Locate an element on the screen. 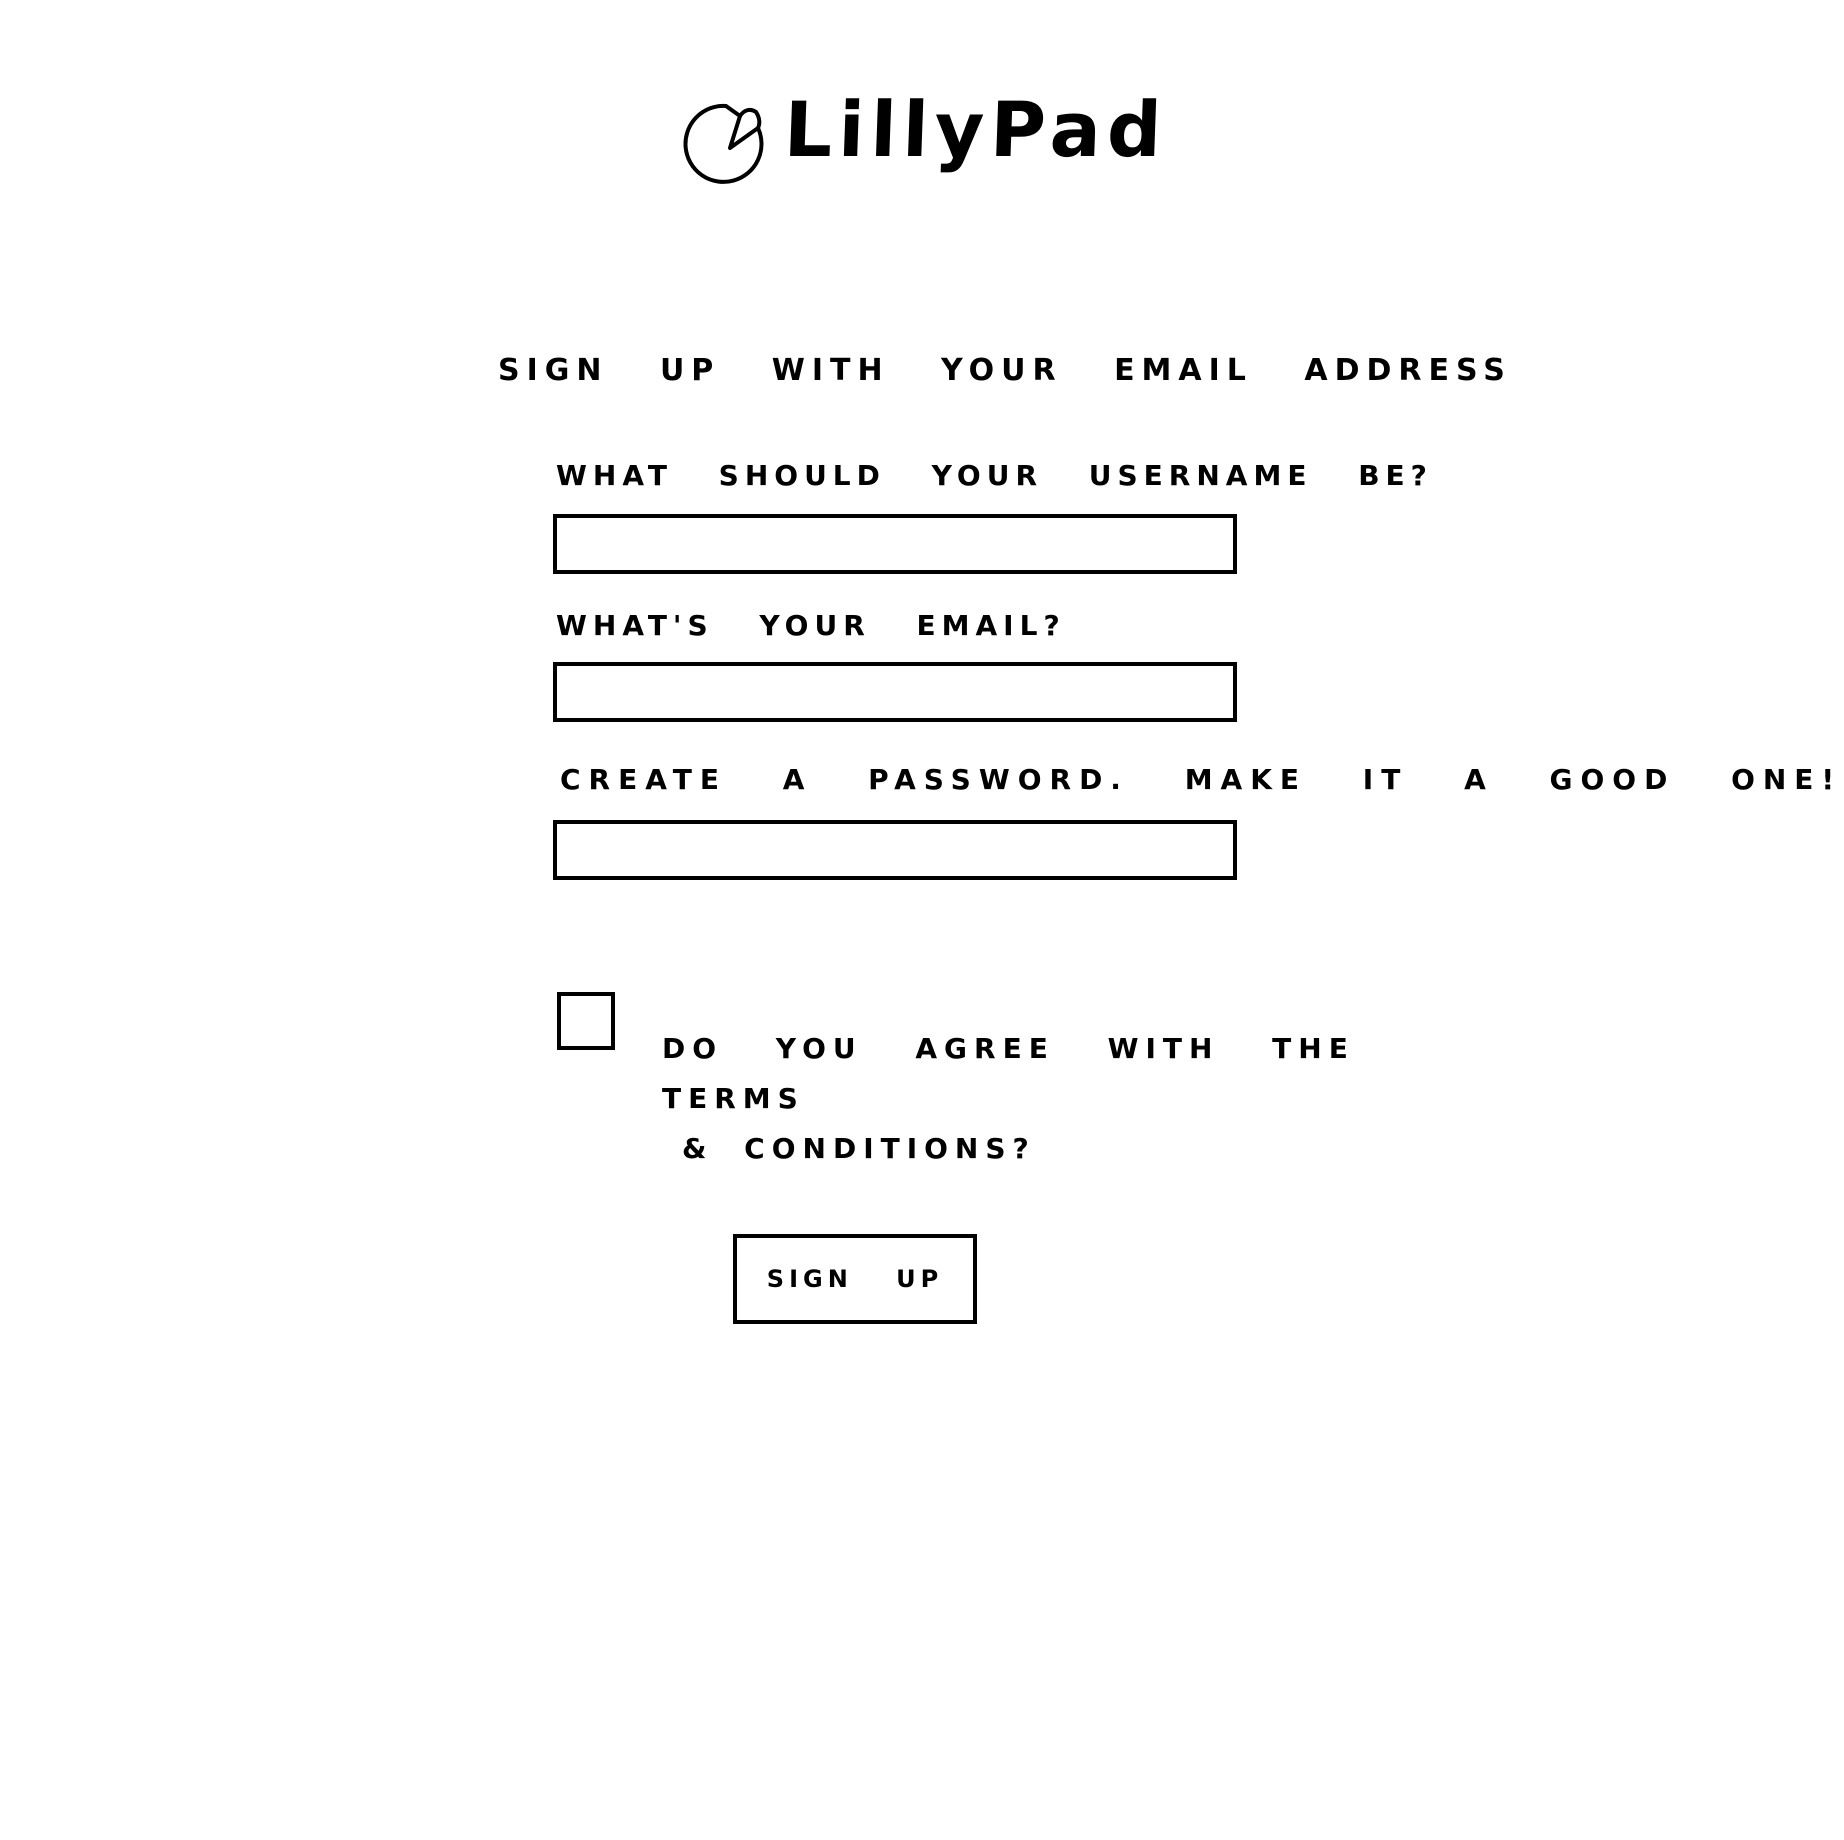  password-input is located at coordinates (895, 850).